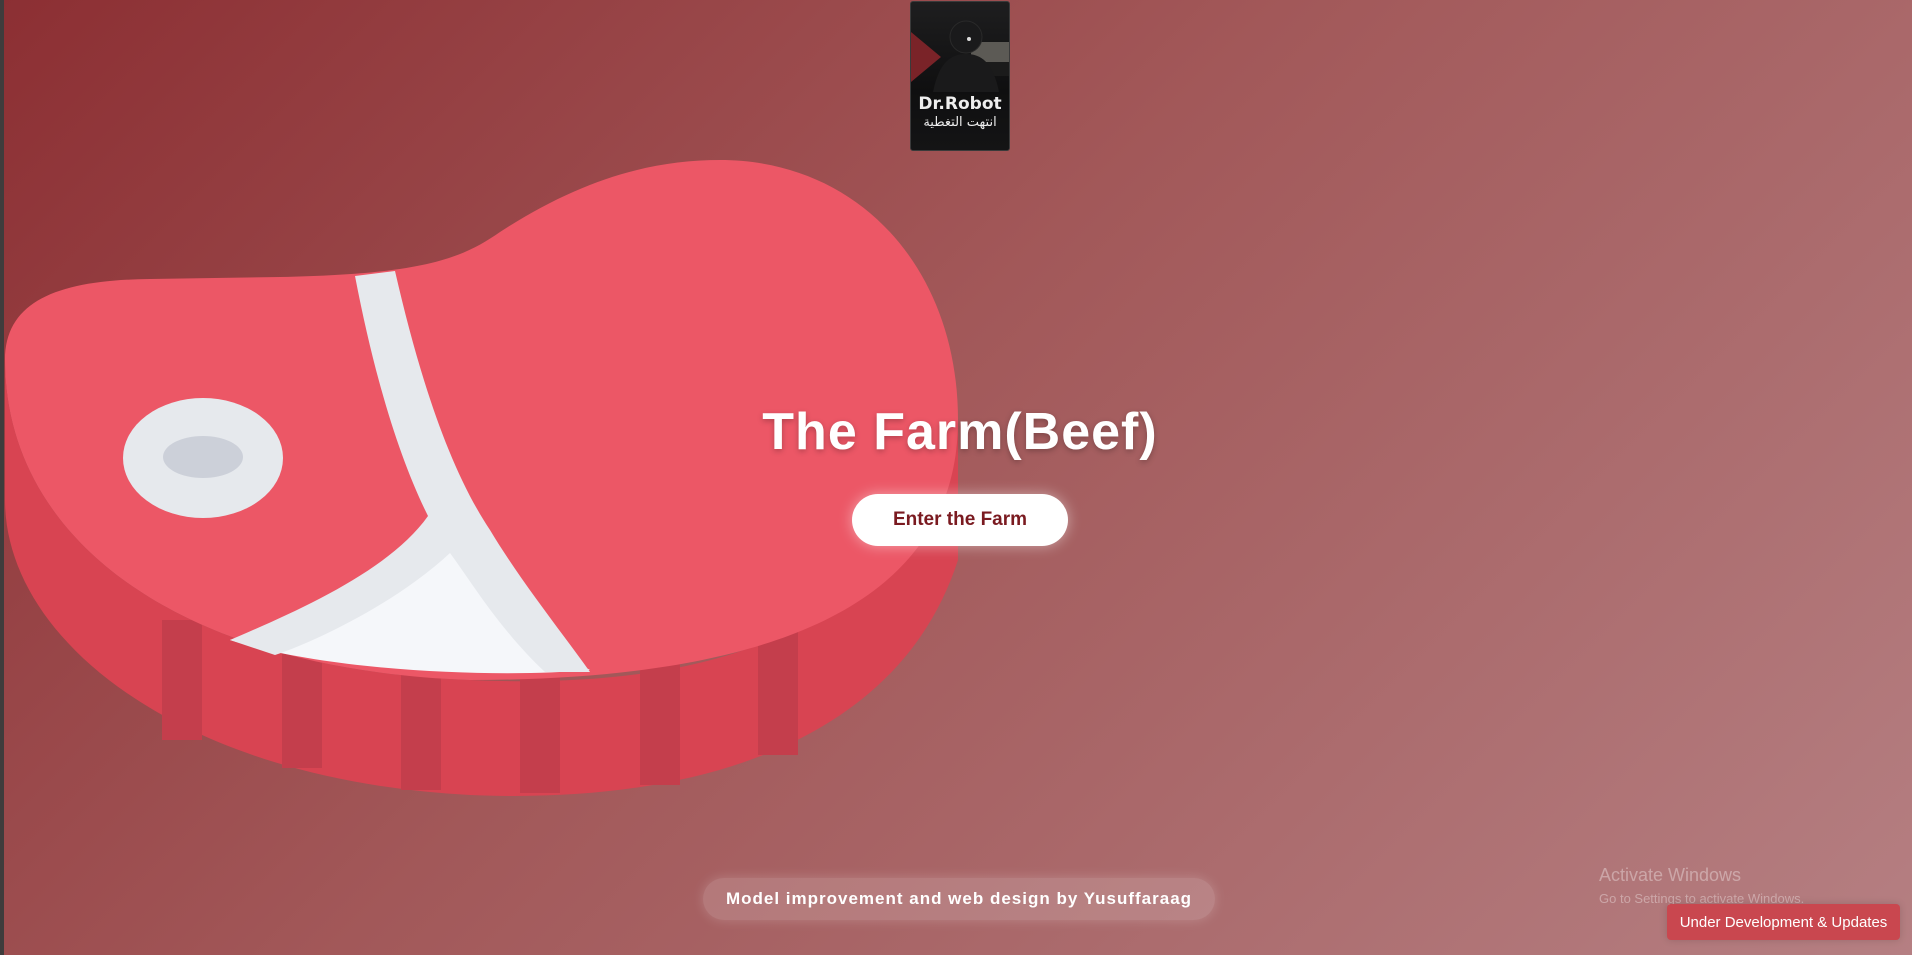  What do you see at coordinates (960, 122) in the screenshot?
I see `logo-subtitle: انتهت التغطية` at bounding box center [960, 122].